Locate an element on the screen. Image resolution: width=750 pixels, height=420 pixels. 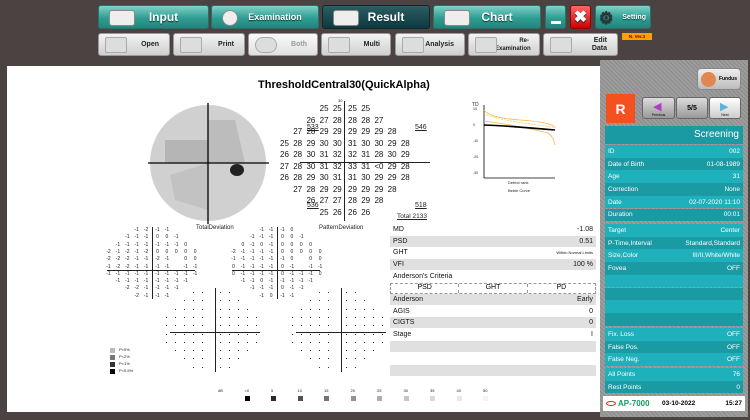
info-label: ID is located at coordinates (611, 151).